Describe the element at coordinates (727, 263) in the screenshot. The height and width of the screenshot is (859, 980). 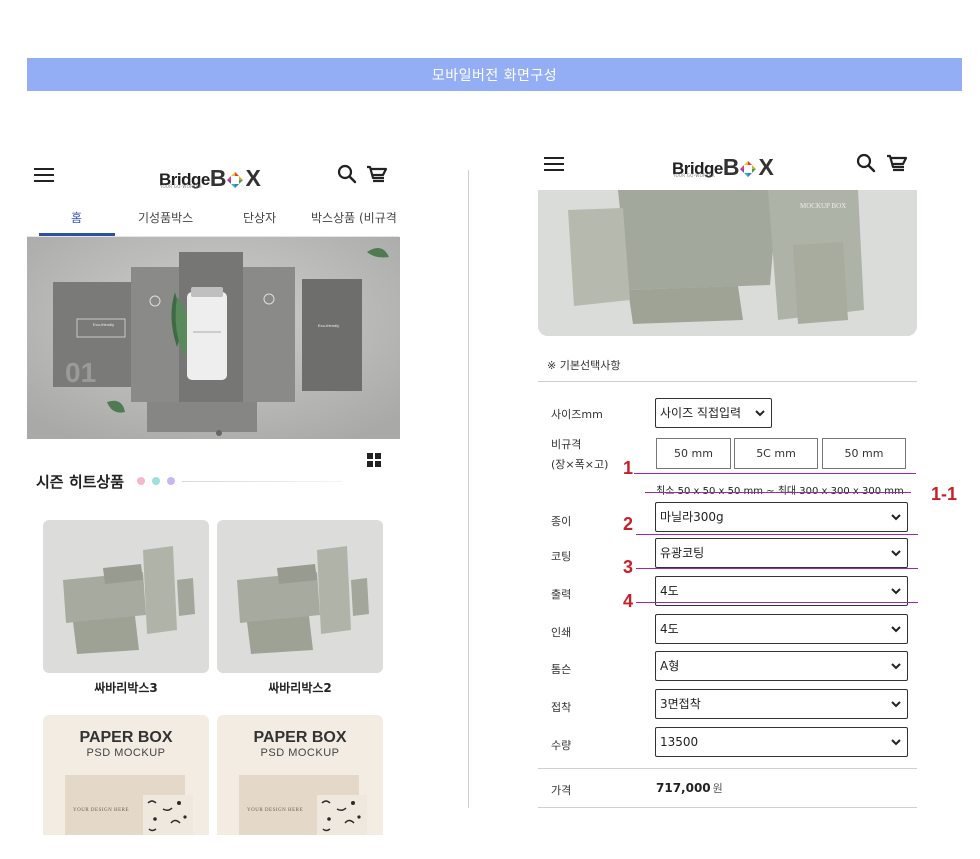
I see `product-detail-image: MOCKUP BOX` at that location.